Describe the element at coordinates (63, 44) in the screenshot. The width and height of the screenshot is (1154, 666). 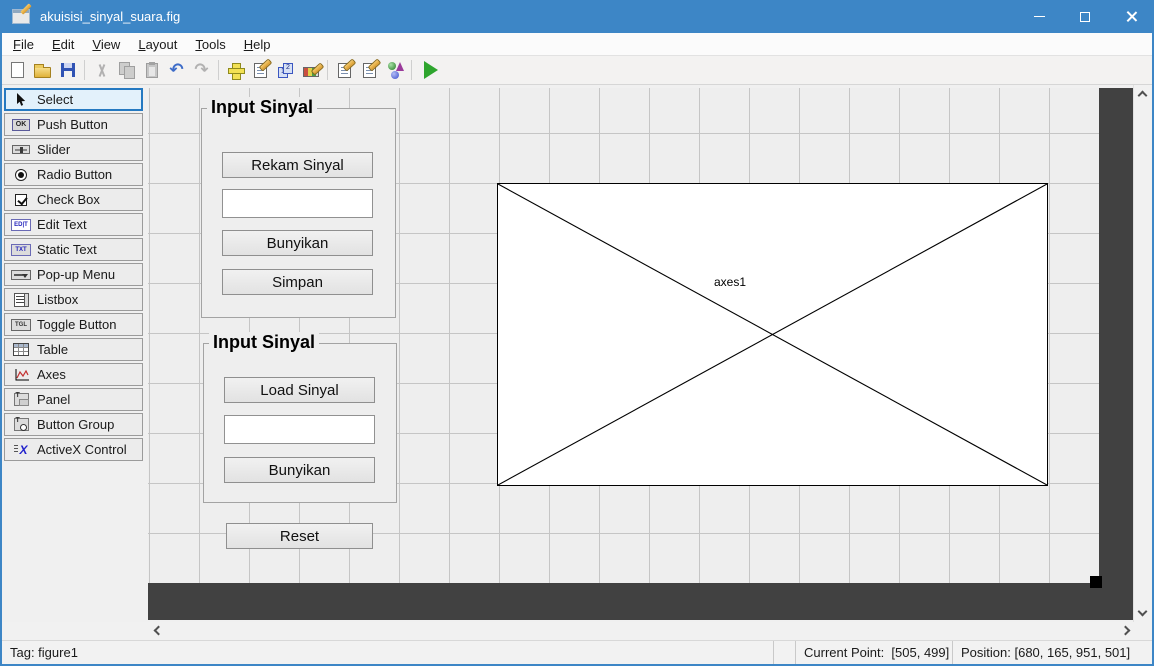
I see `menu-edit: Edit` at that location.